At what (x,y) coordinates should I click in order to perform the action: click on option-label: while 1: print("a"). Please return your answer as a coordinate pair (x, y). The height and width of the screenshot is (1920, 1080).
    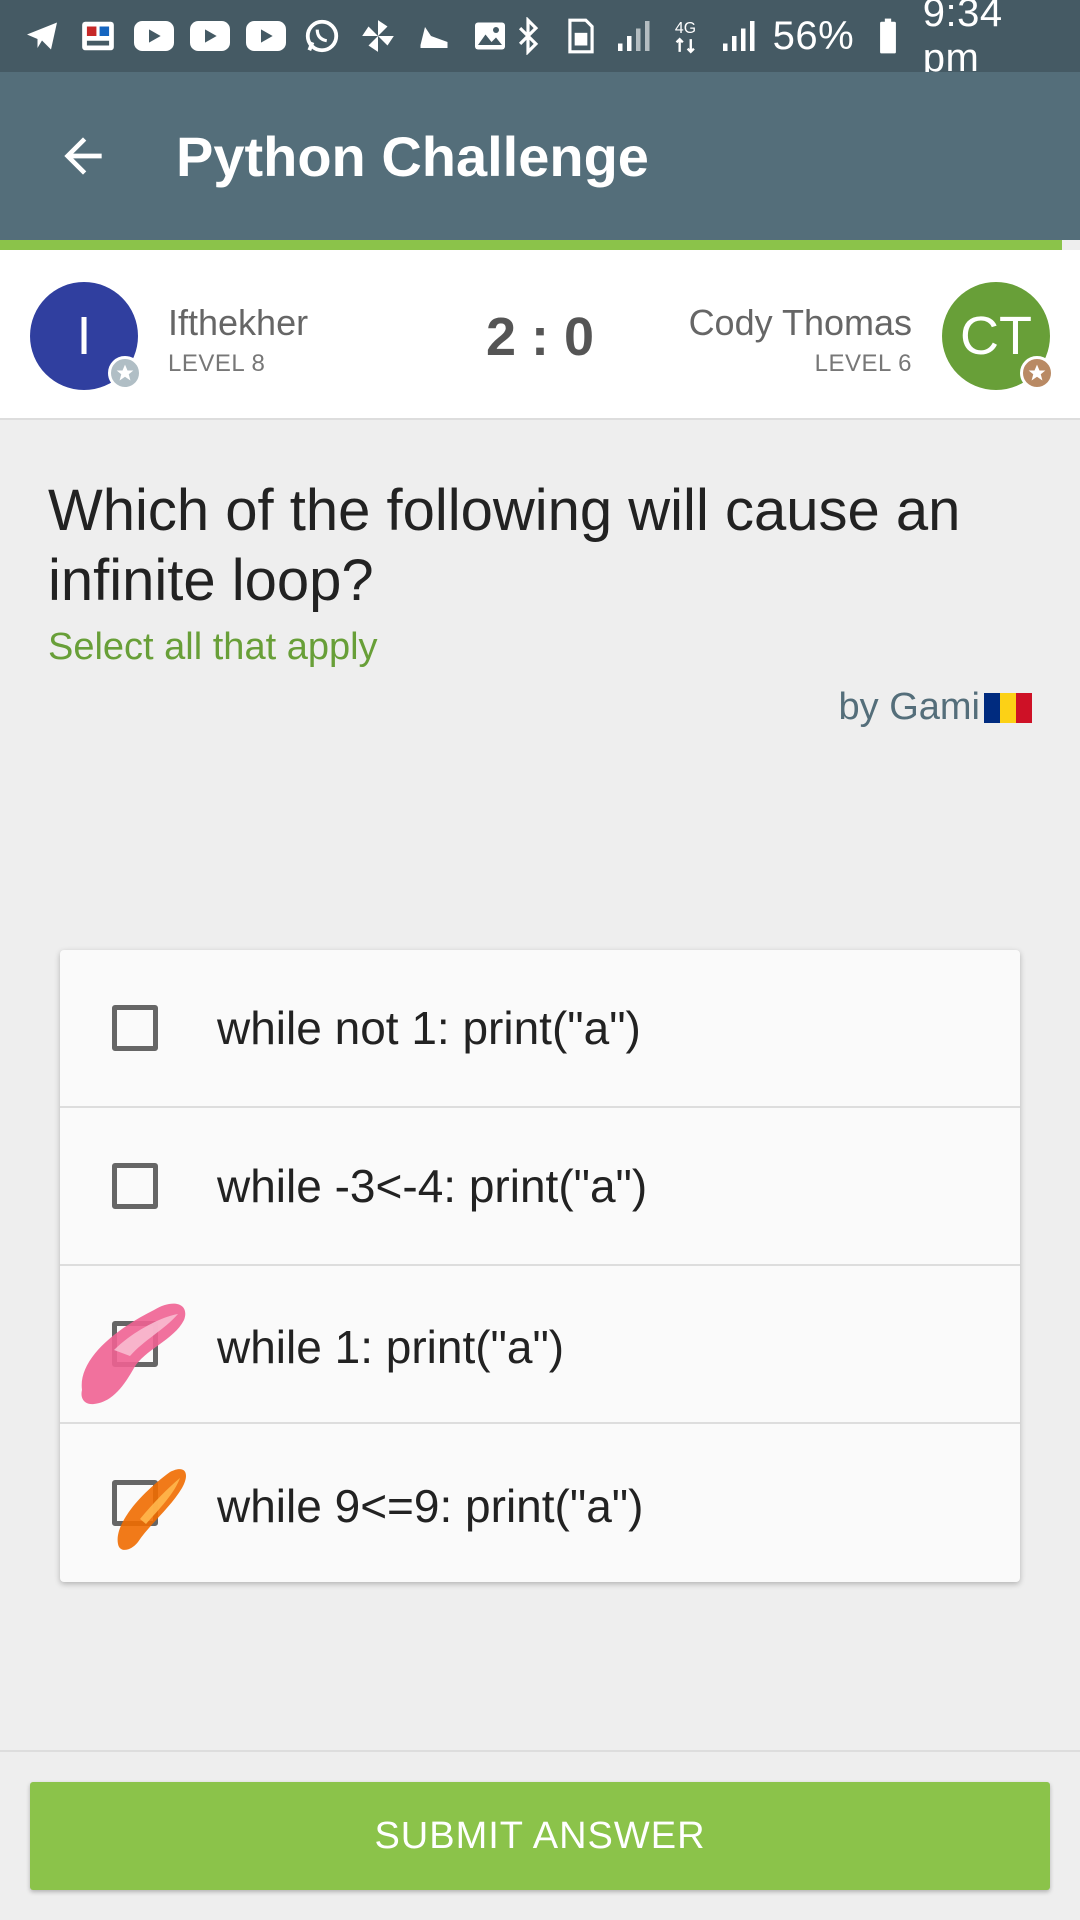
    Looking at the image, I should click on (391, 1347).